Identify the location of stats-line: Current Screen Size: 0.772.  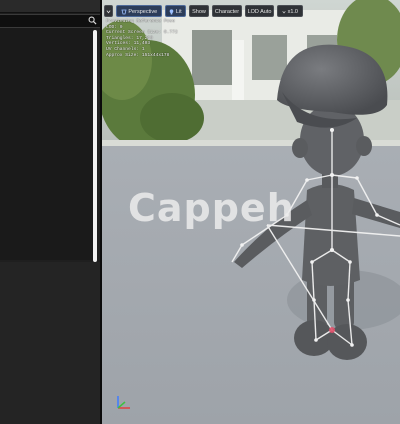
(142, 33).